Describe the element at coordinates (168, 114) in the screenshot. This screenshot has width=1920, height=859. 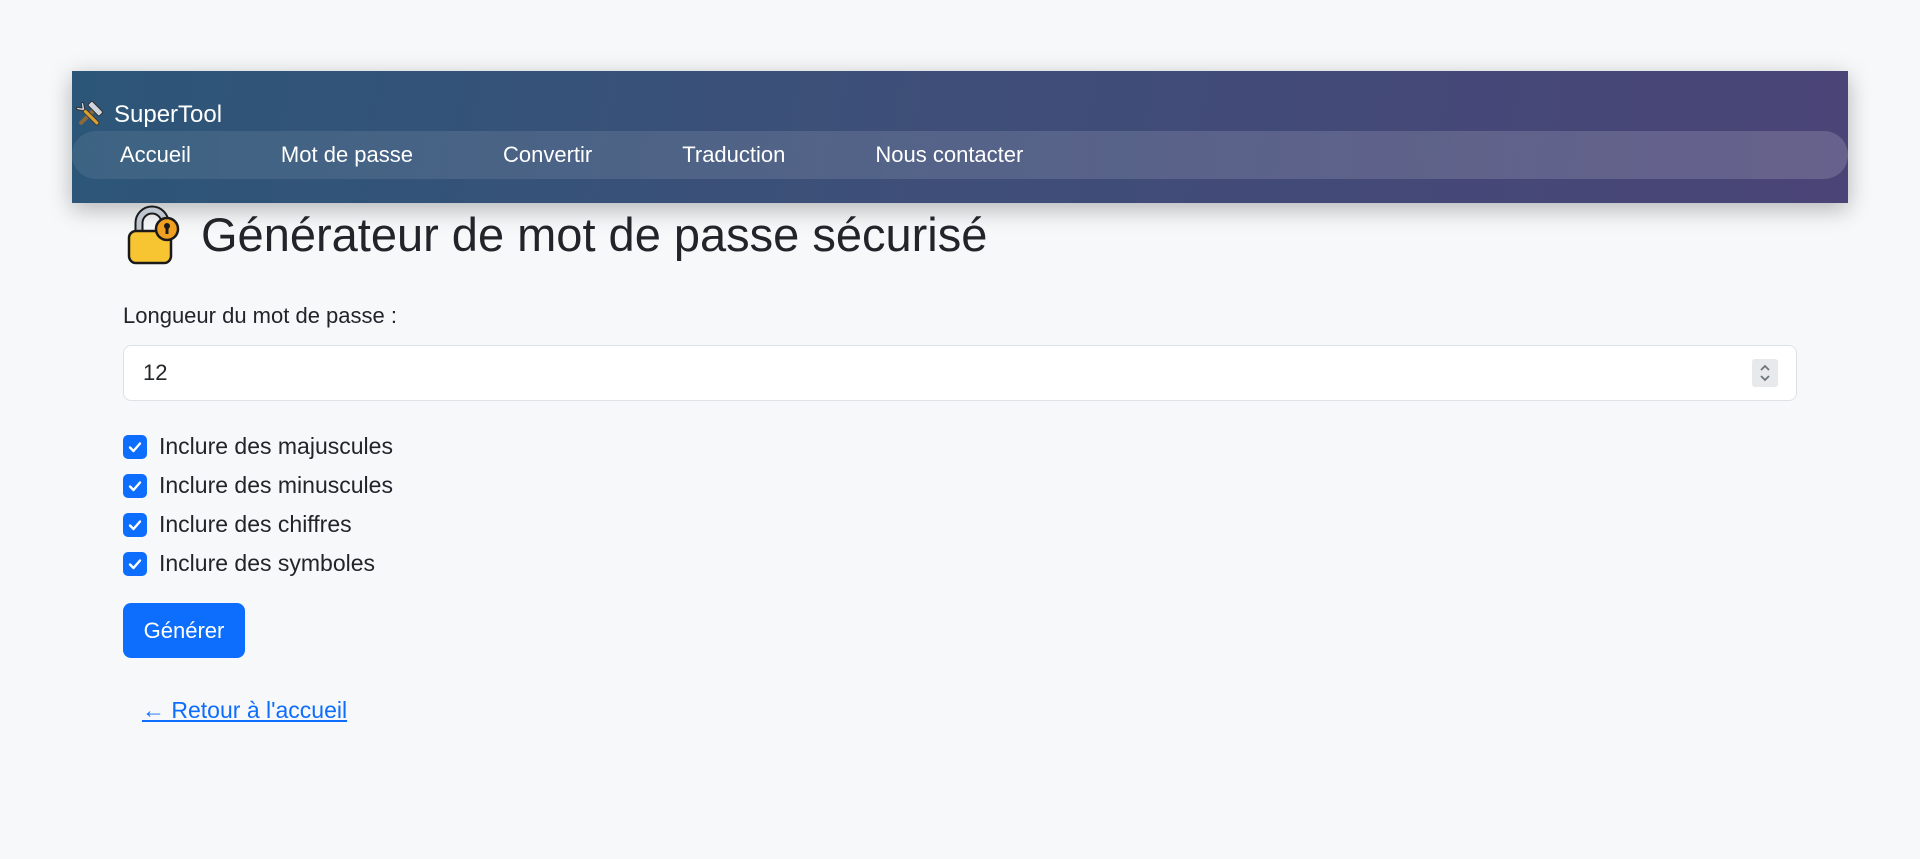
I see `brand-name: SuperTool` at that location.